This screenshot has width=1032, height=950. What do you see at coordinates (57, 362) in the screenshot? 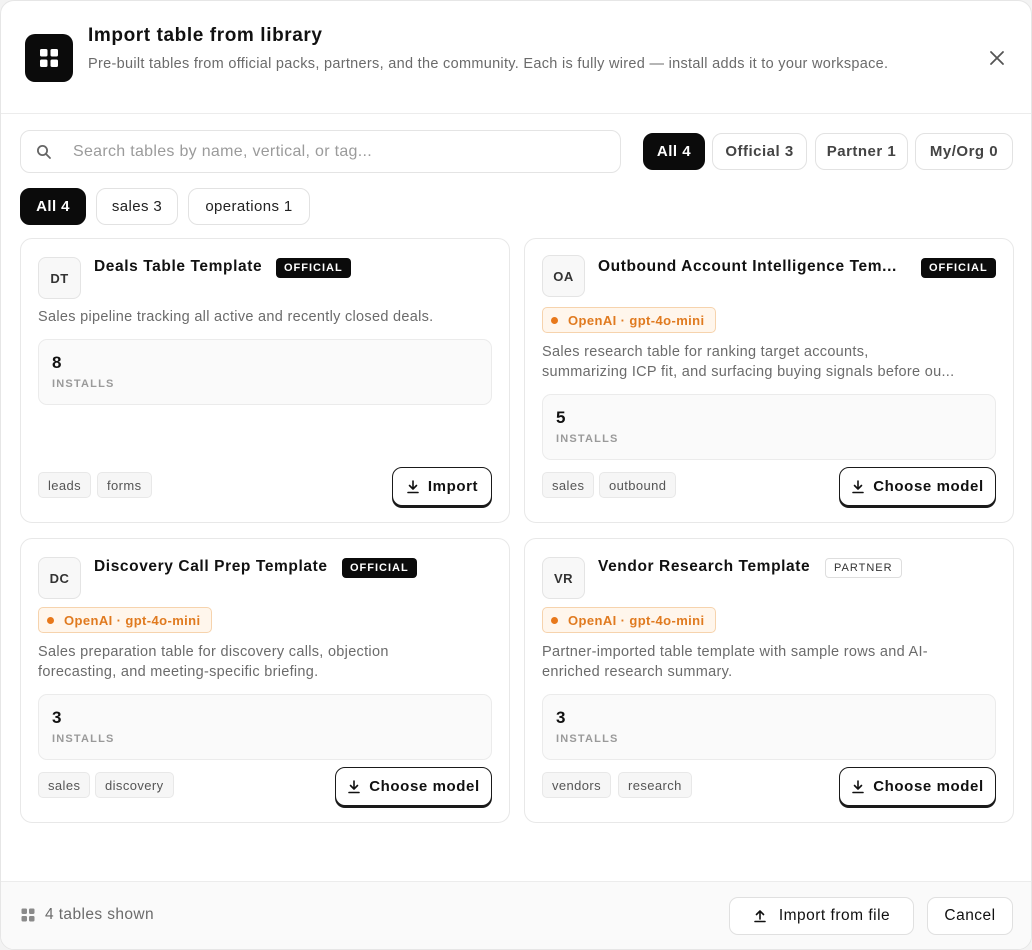
I see `installs-count: 8` at bounding box center [57, 362].